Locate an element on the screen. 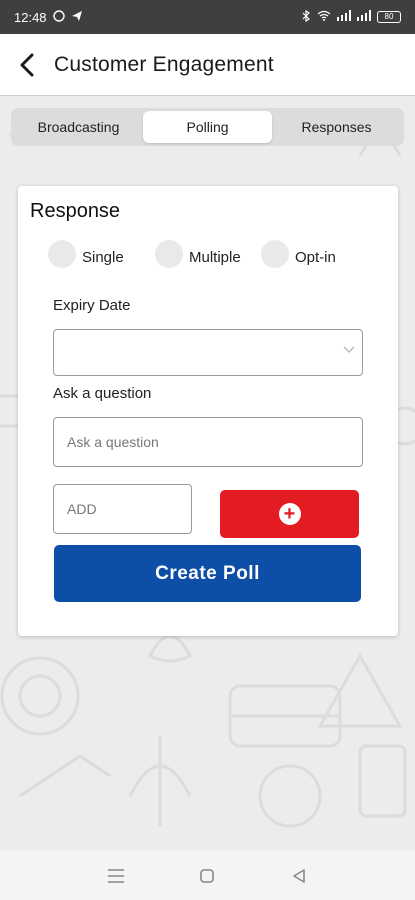  back-nav-button is located at coordinates (299, 876).